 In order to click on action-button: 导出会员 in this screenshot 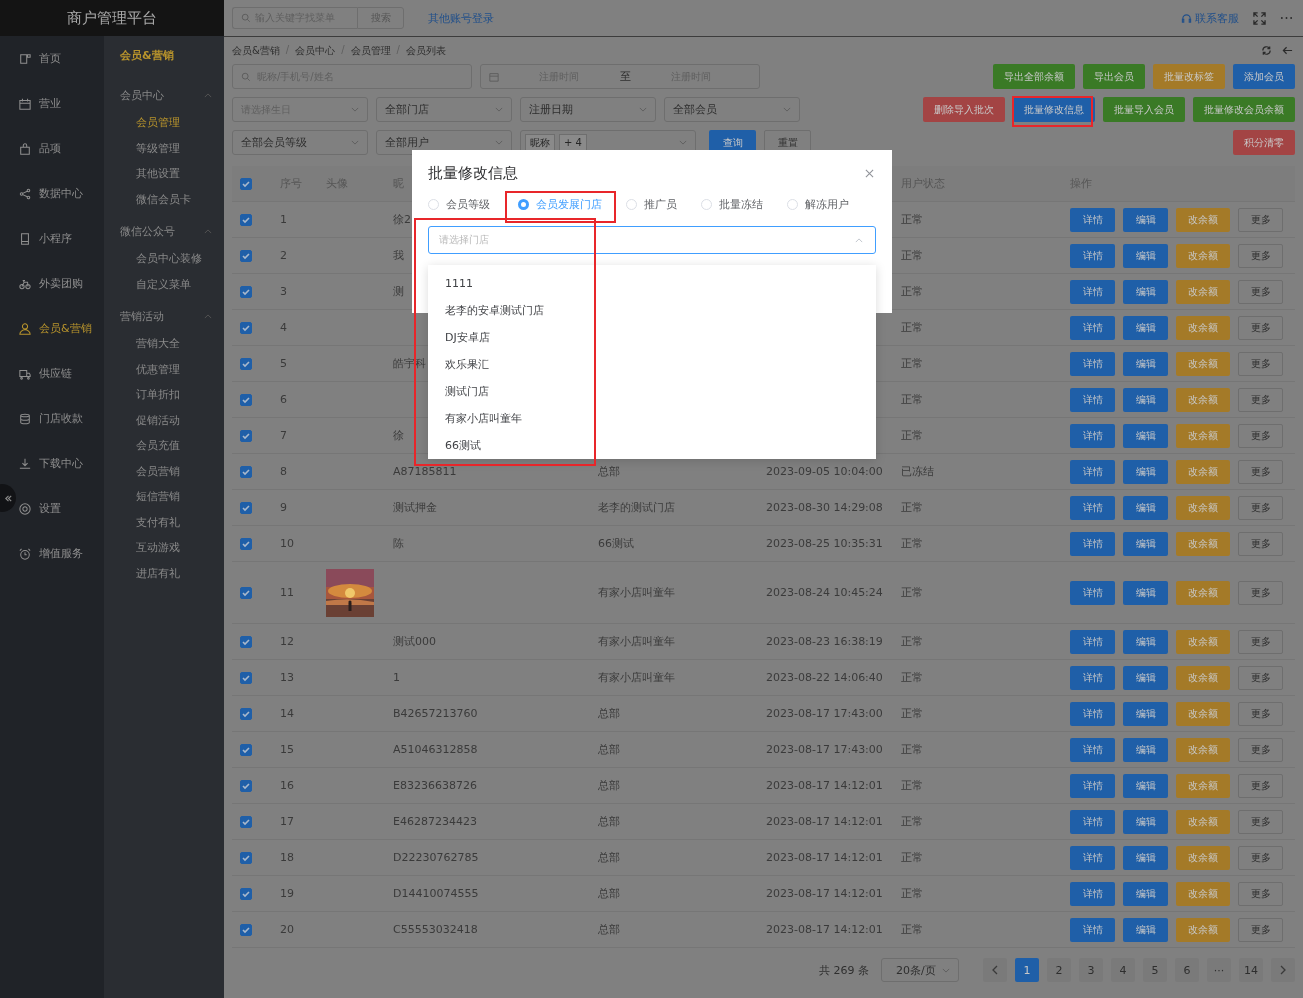, I will do `click(1114, 76)`.